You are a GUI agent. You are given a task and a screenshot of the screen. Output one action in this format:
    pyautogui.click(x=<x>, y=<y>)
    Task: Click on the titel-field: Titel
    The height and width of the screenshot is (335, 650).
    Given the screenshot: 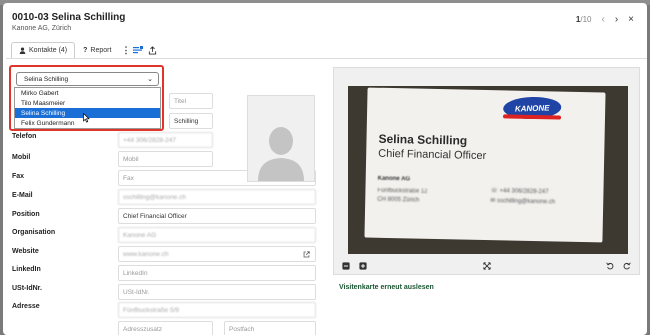 What is the action you would take?
    pyautogui.click(x=191, y=101)
    